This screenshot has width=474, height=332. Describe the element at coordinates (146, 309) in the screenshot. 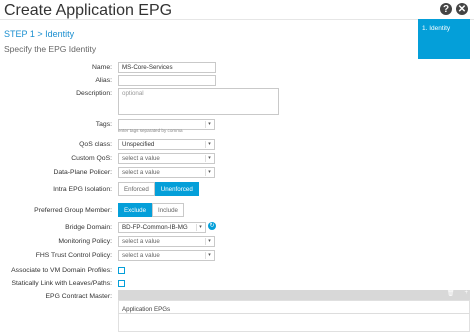

I see `table-column-header: Application EPGs` at that location.